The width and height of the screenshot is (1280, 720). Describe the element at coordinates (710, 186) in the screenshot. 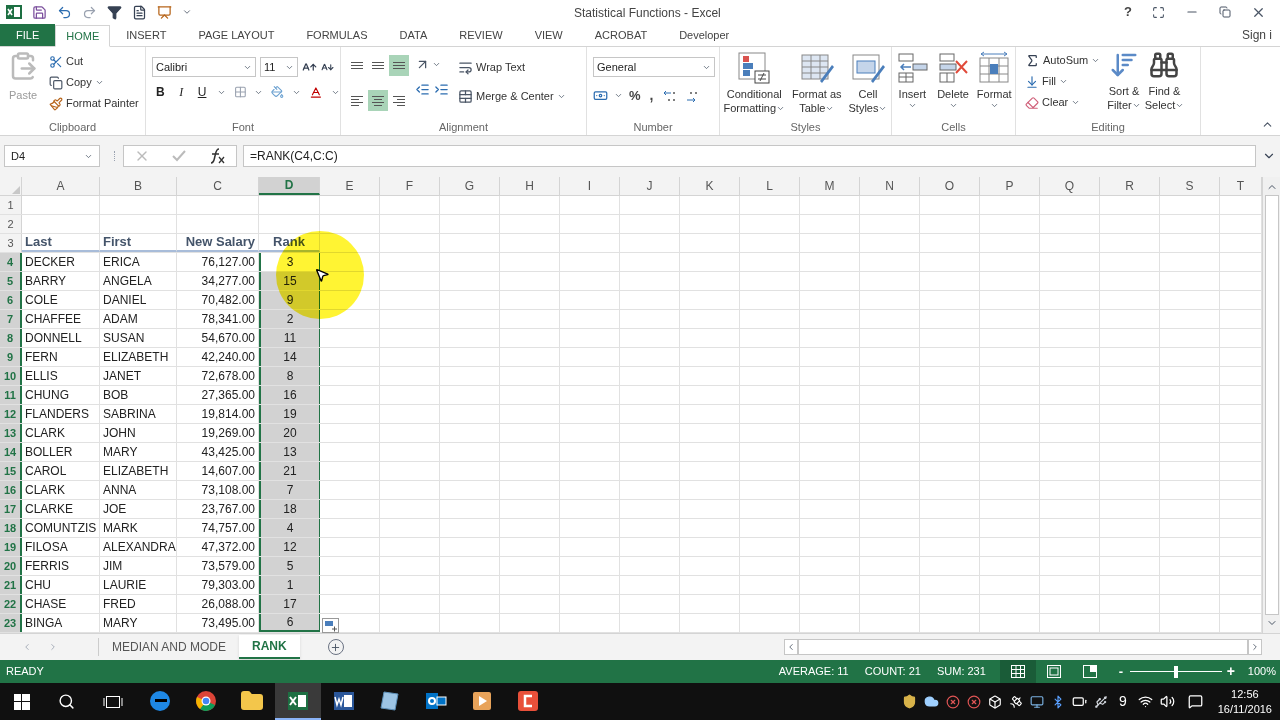

I see `column-header: K` at that location.